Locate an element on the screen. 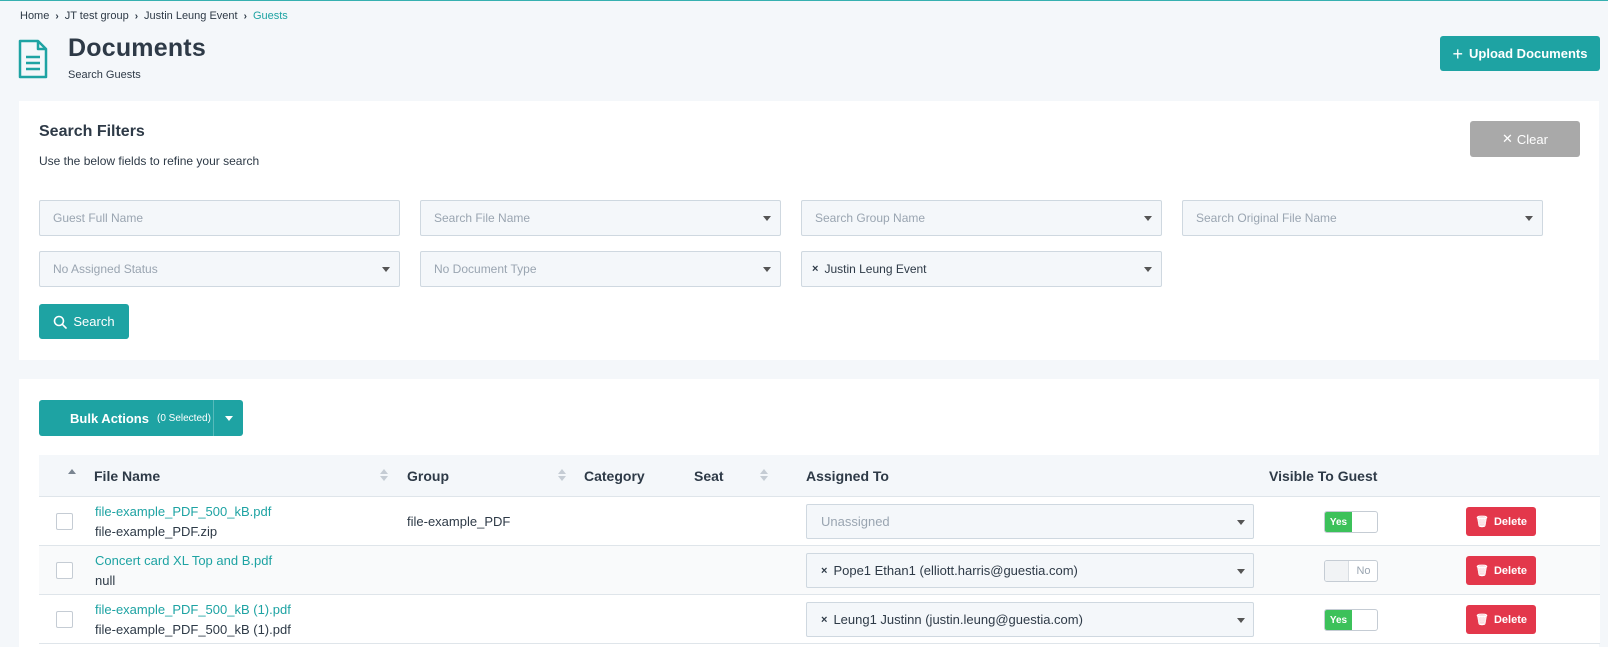  assigned-to-value: Unassigned is located at coordinates (855, 521).